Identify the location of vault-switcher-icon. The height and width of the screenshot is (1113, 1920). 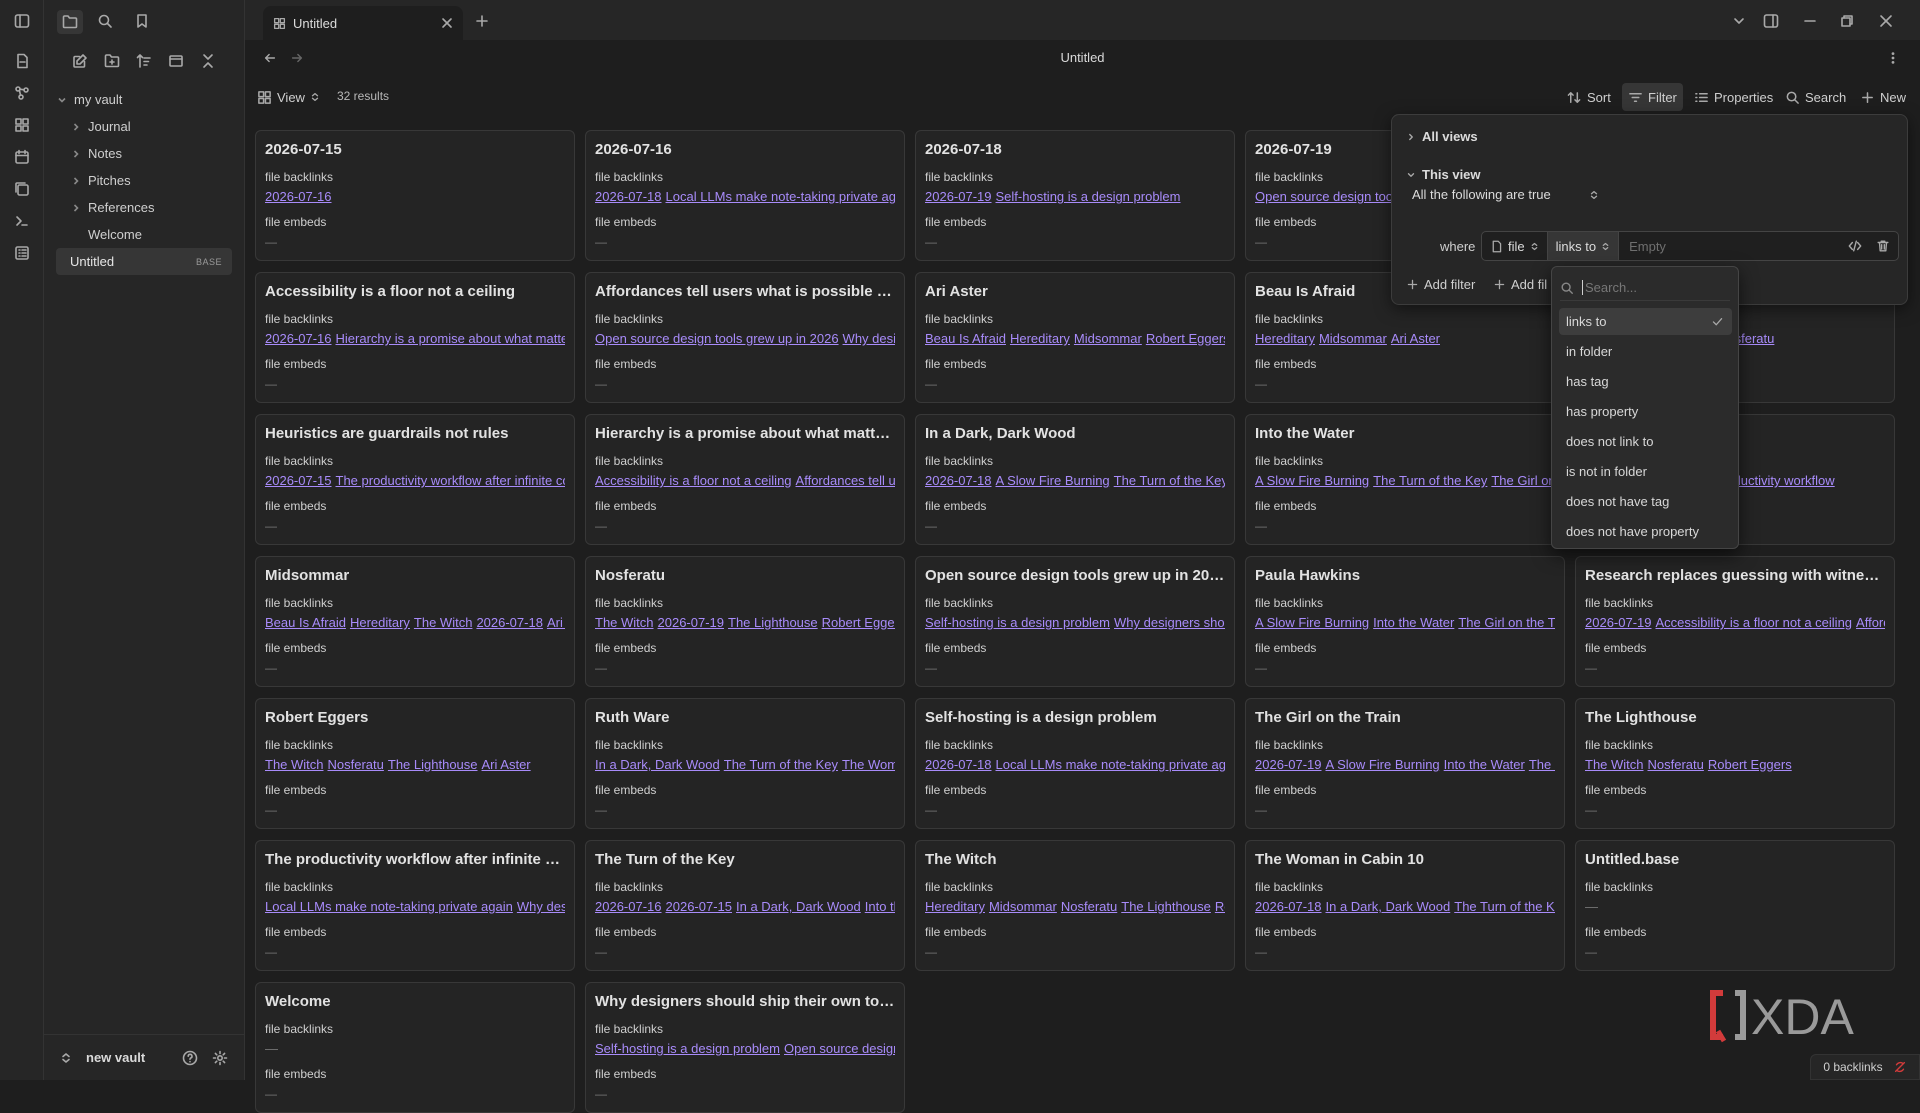
(66, 1058).